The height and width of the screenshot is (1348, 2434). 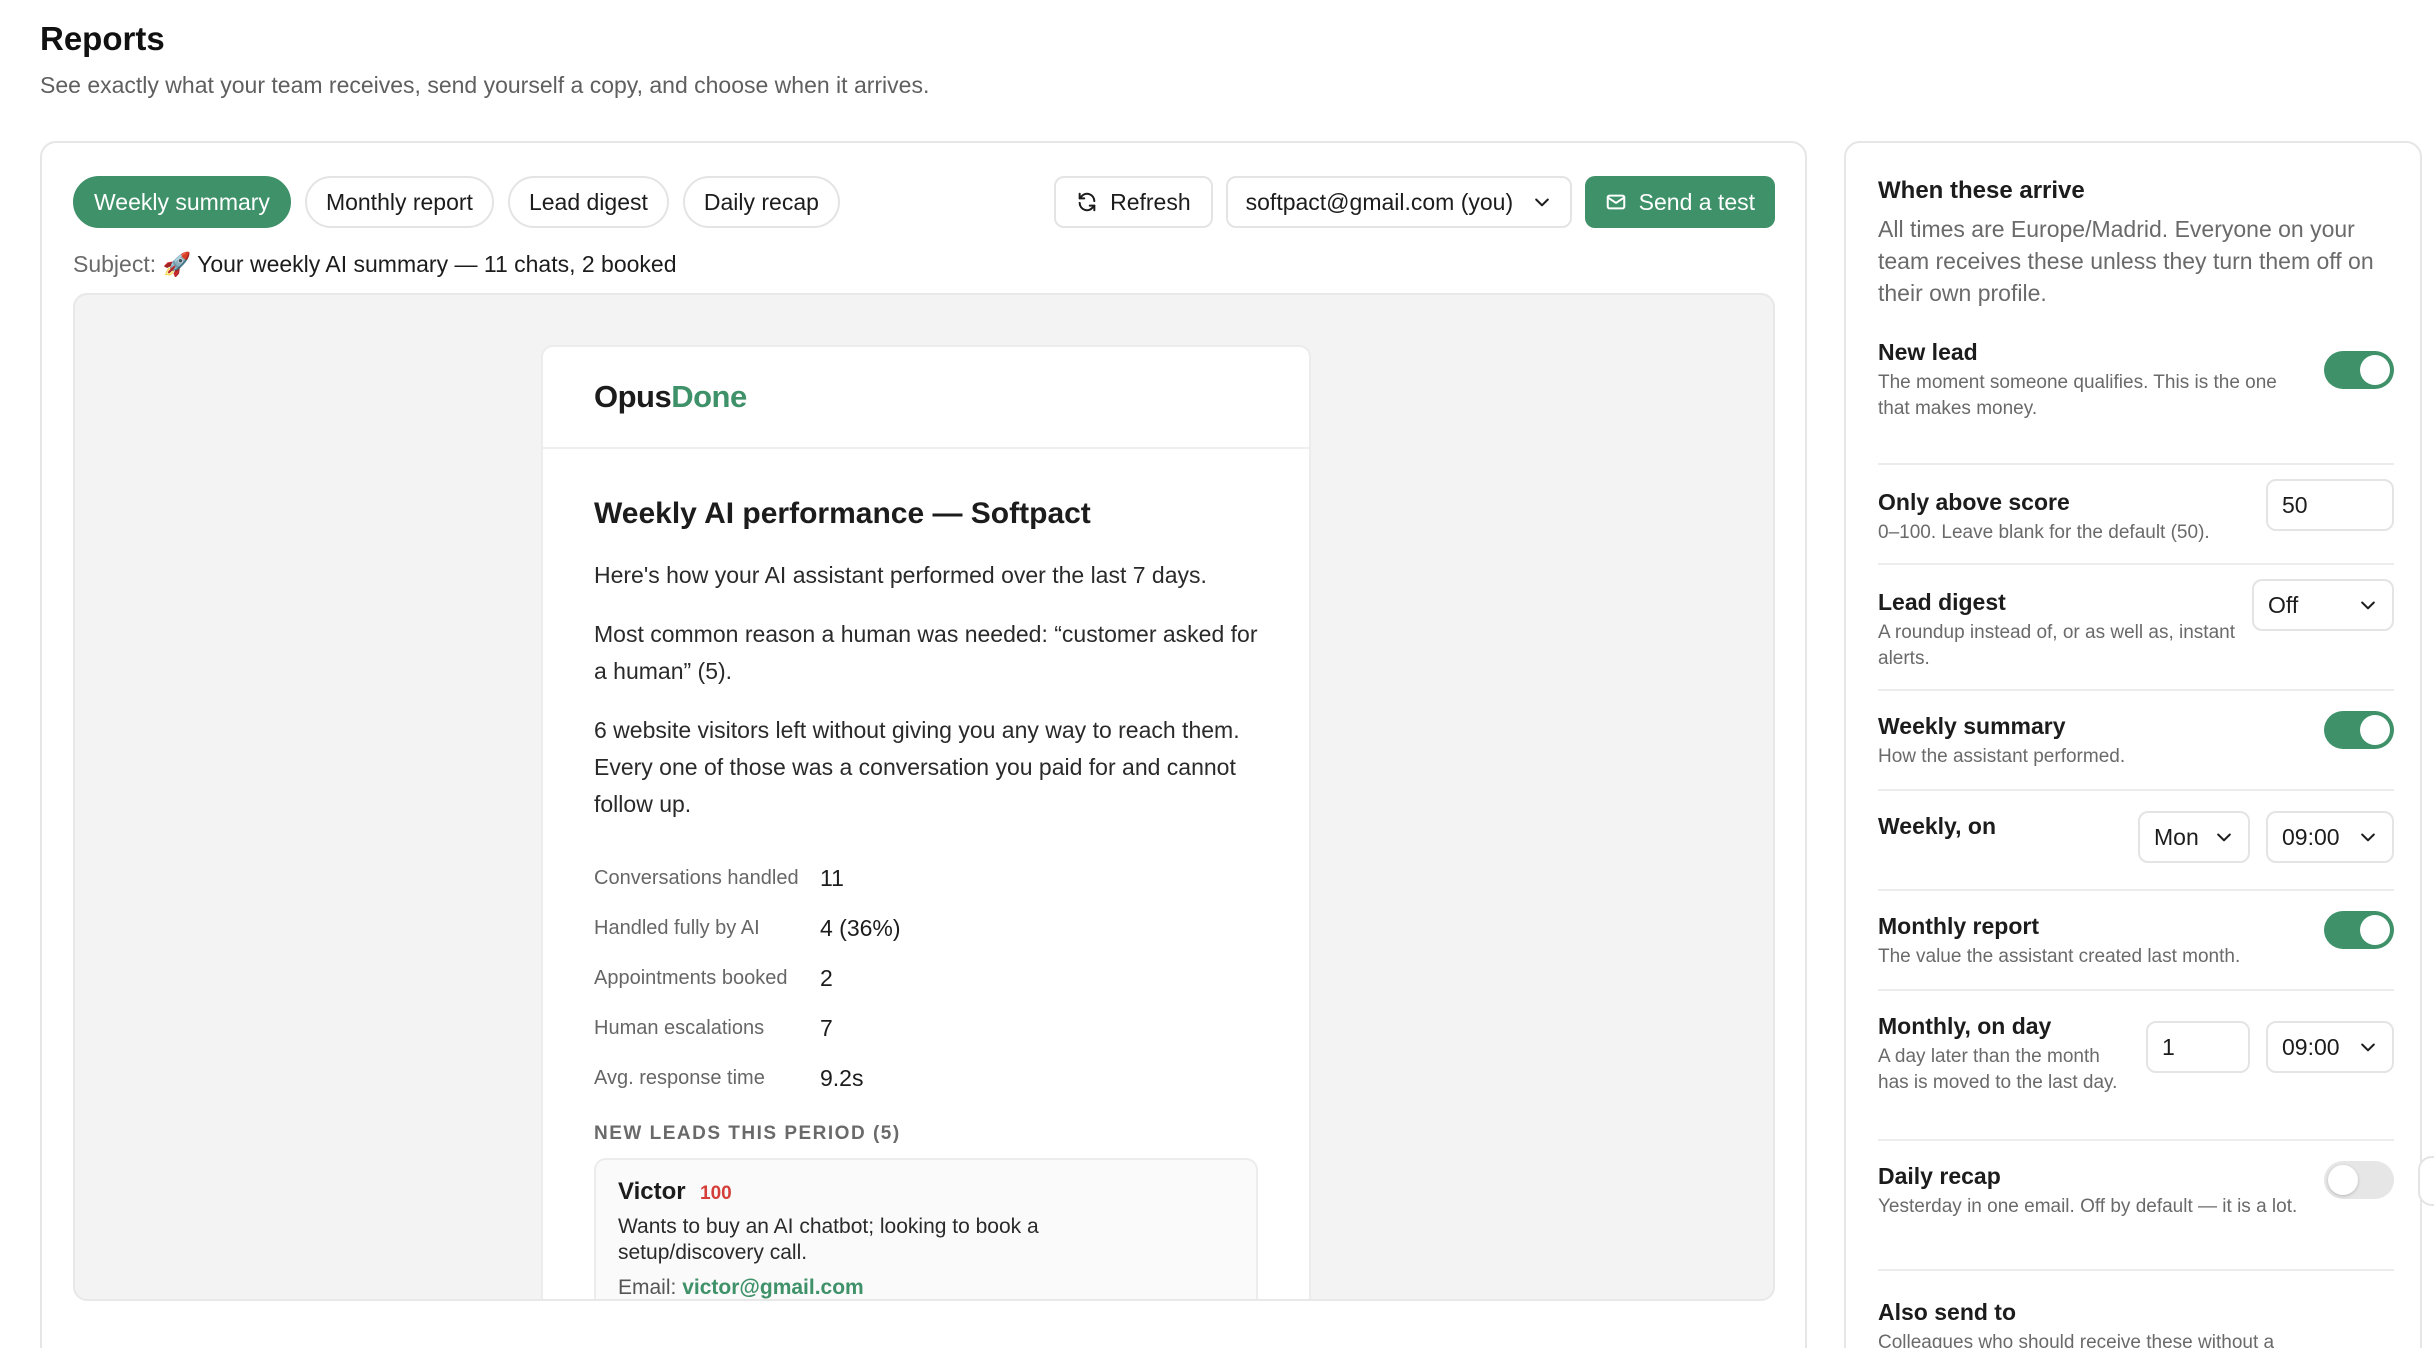 I want to click on stat-value: 7, so click(x=826, y=1027).